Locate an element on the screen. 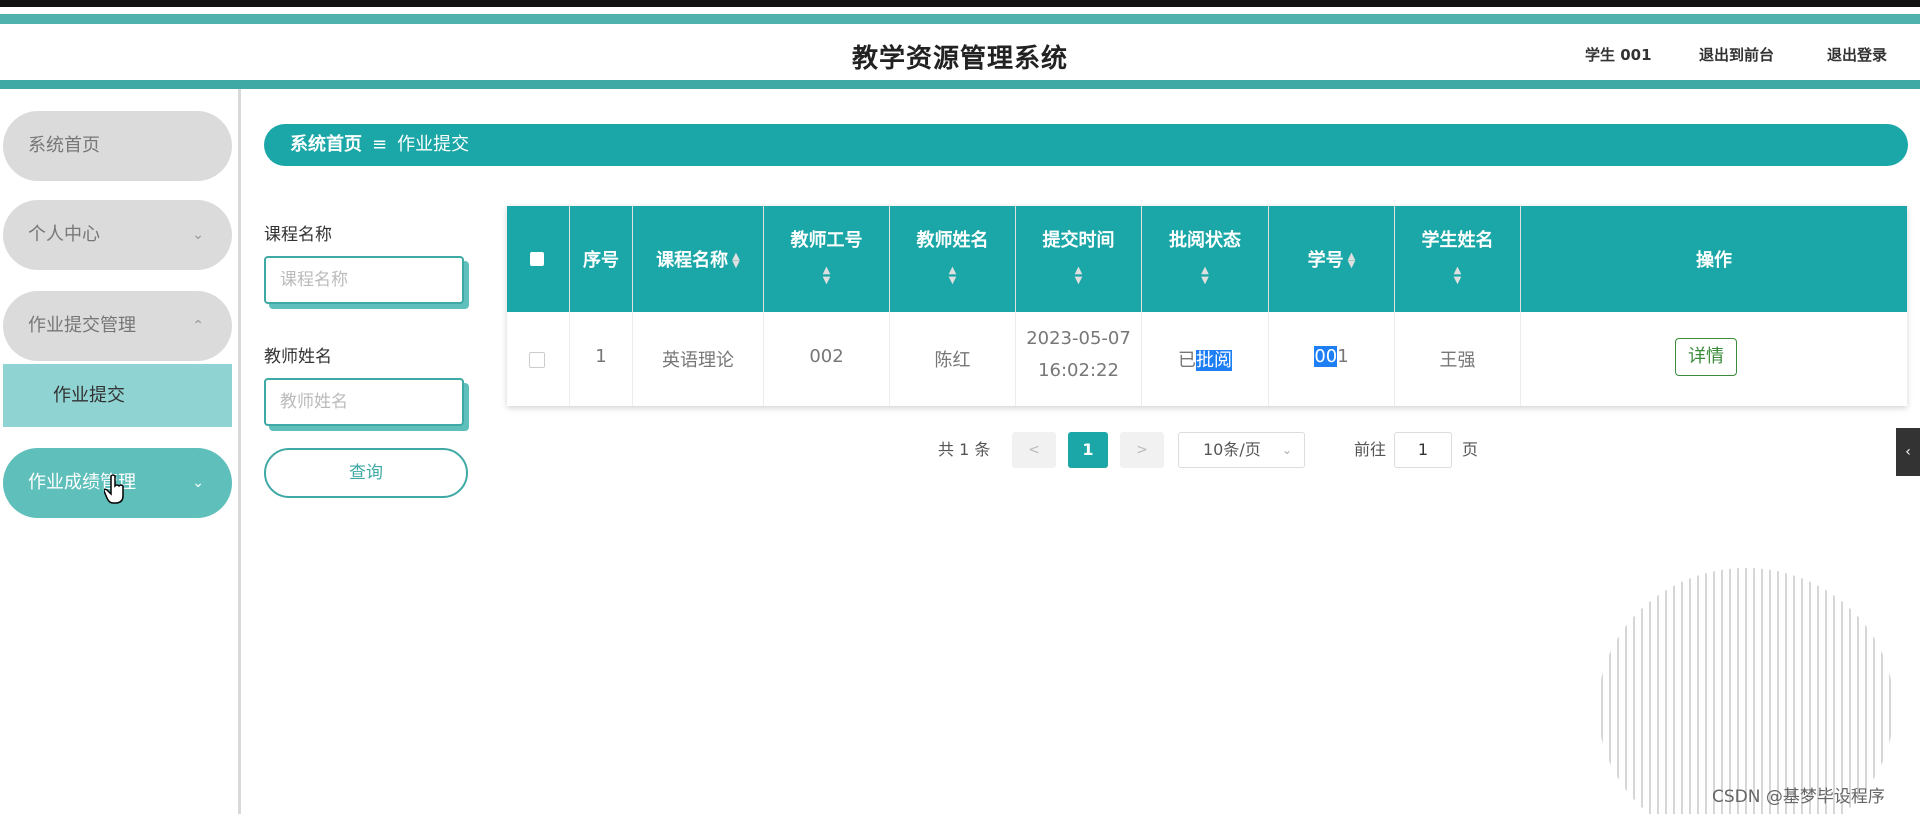  cell-student-name: 王强 is located at coordinates (1458, 359).